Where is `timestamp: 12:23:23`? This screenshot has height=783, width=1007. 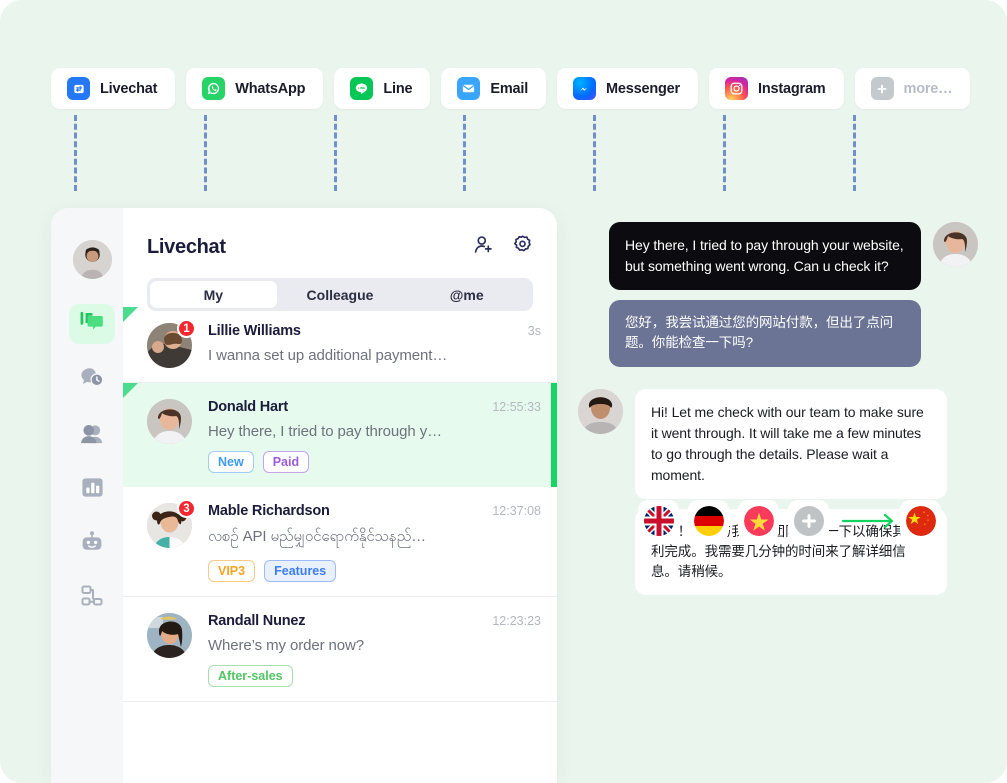
timestamp: 12:23:23 is located at coordinates (516, 621).